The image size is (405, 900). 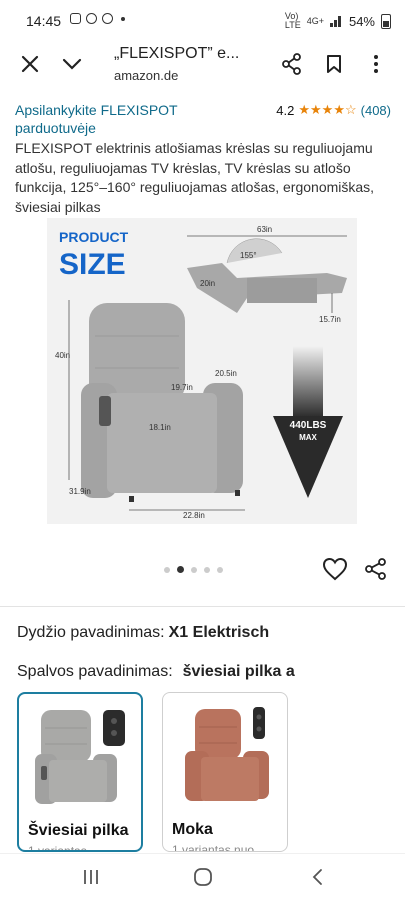 I want to click on color-option-mocha: Moka 1 variantas nuo, so click(x=225, y=772).